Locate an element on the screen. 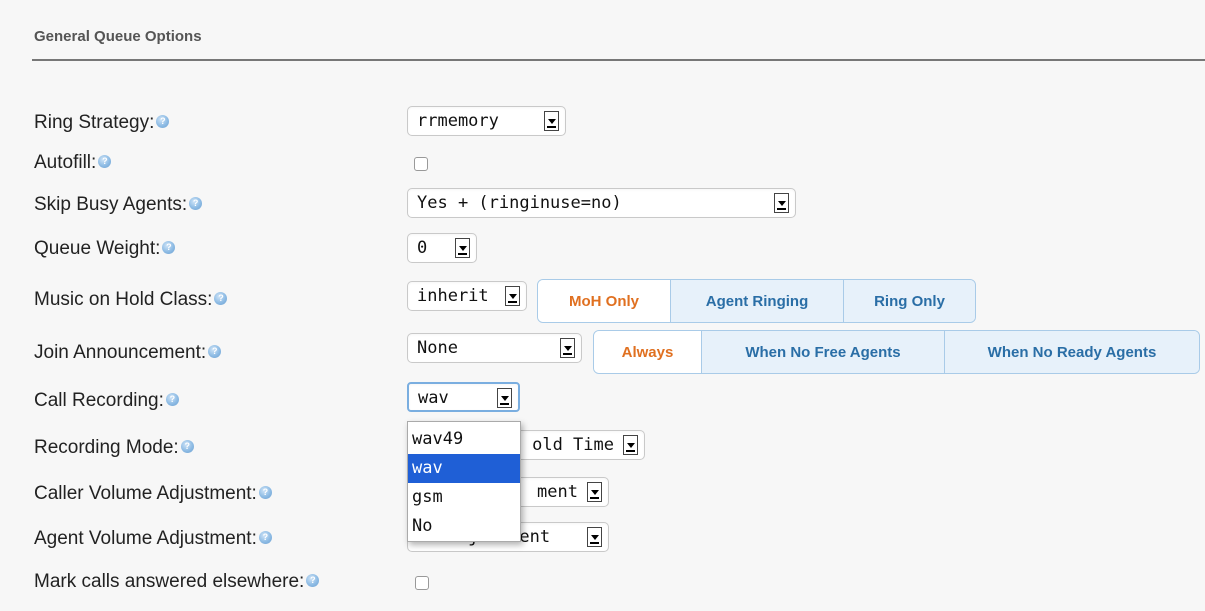 This screenshot has width=1205, height=611. ring-strategy-label-text: Ring Strategy: is located at coordinates (94, 122).